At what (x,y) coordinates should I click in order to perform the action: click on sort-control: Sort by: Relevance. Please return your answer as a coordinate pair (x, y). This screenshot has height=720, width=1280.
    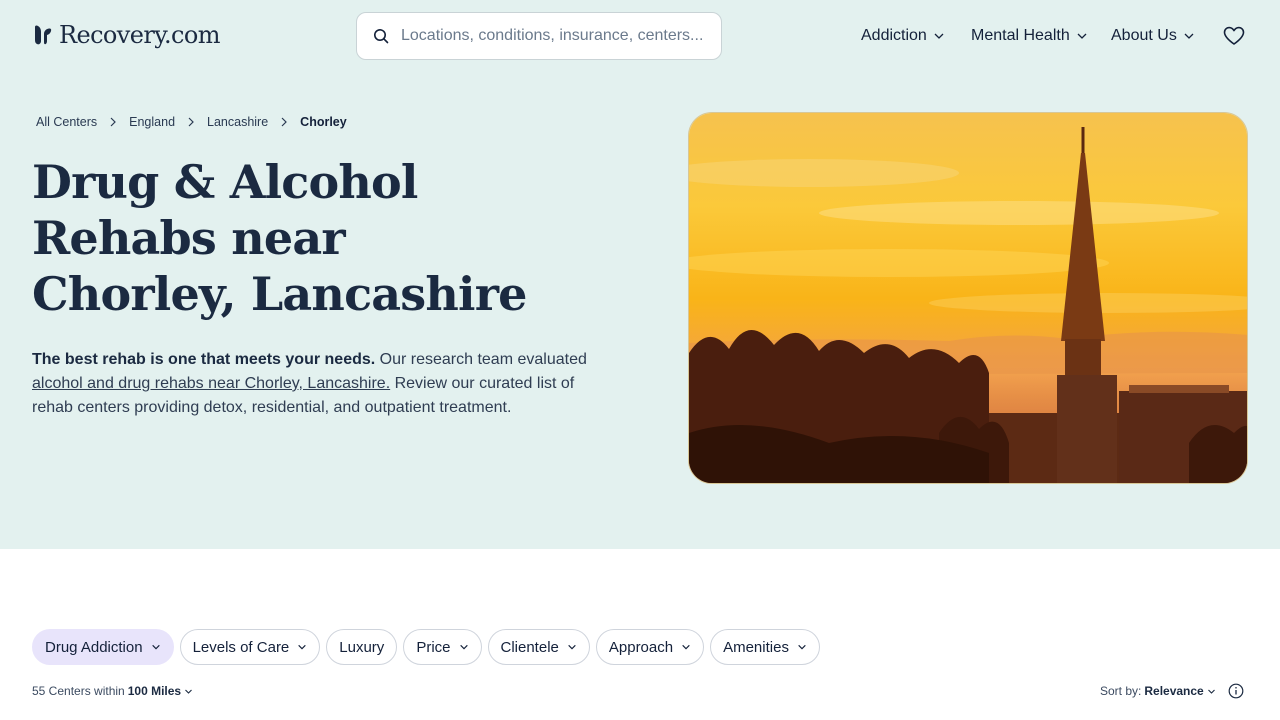
    Looking at the image, I should click on (1158, 691).